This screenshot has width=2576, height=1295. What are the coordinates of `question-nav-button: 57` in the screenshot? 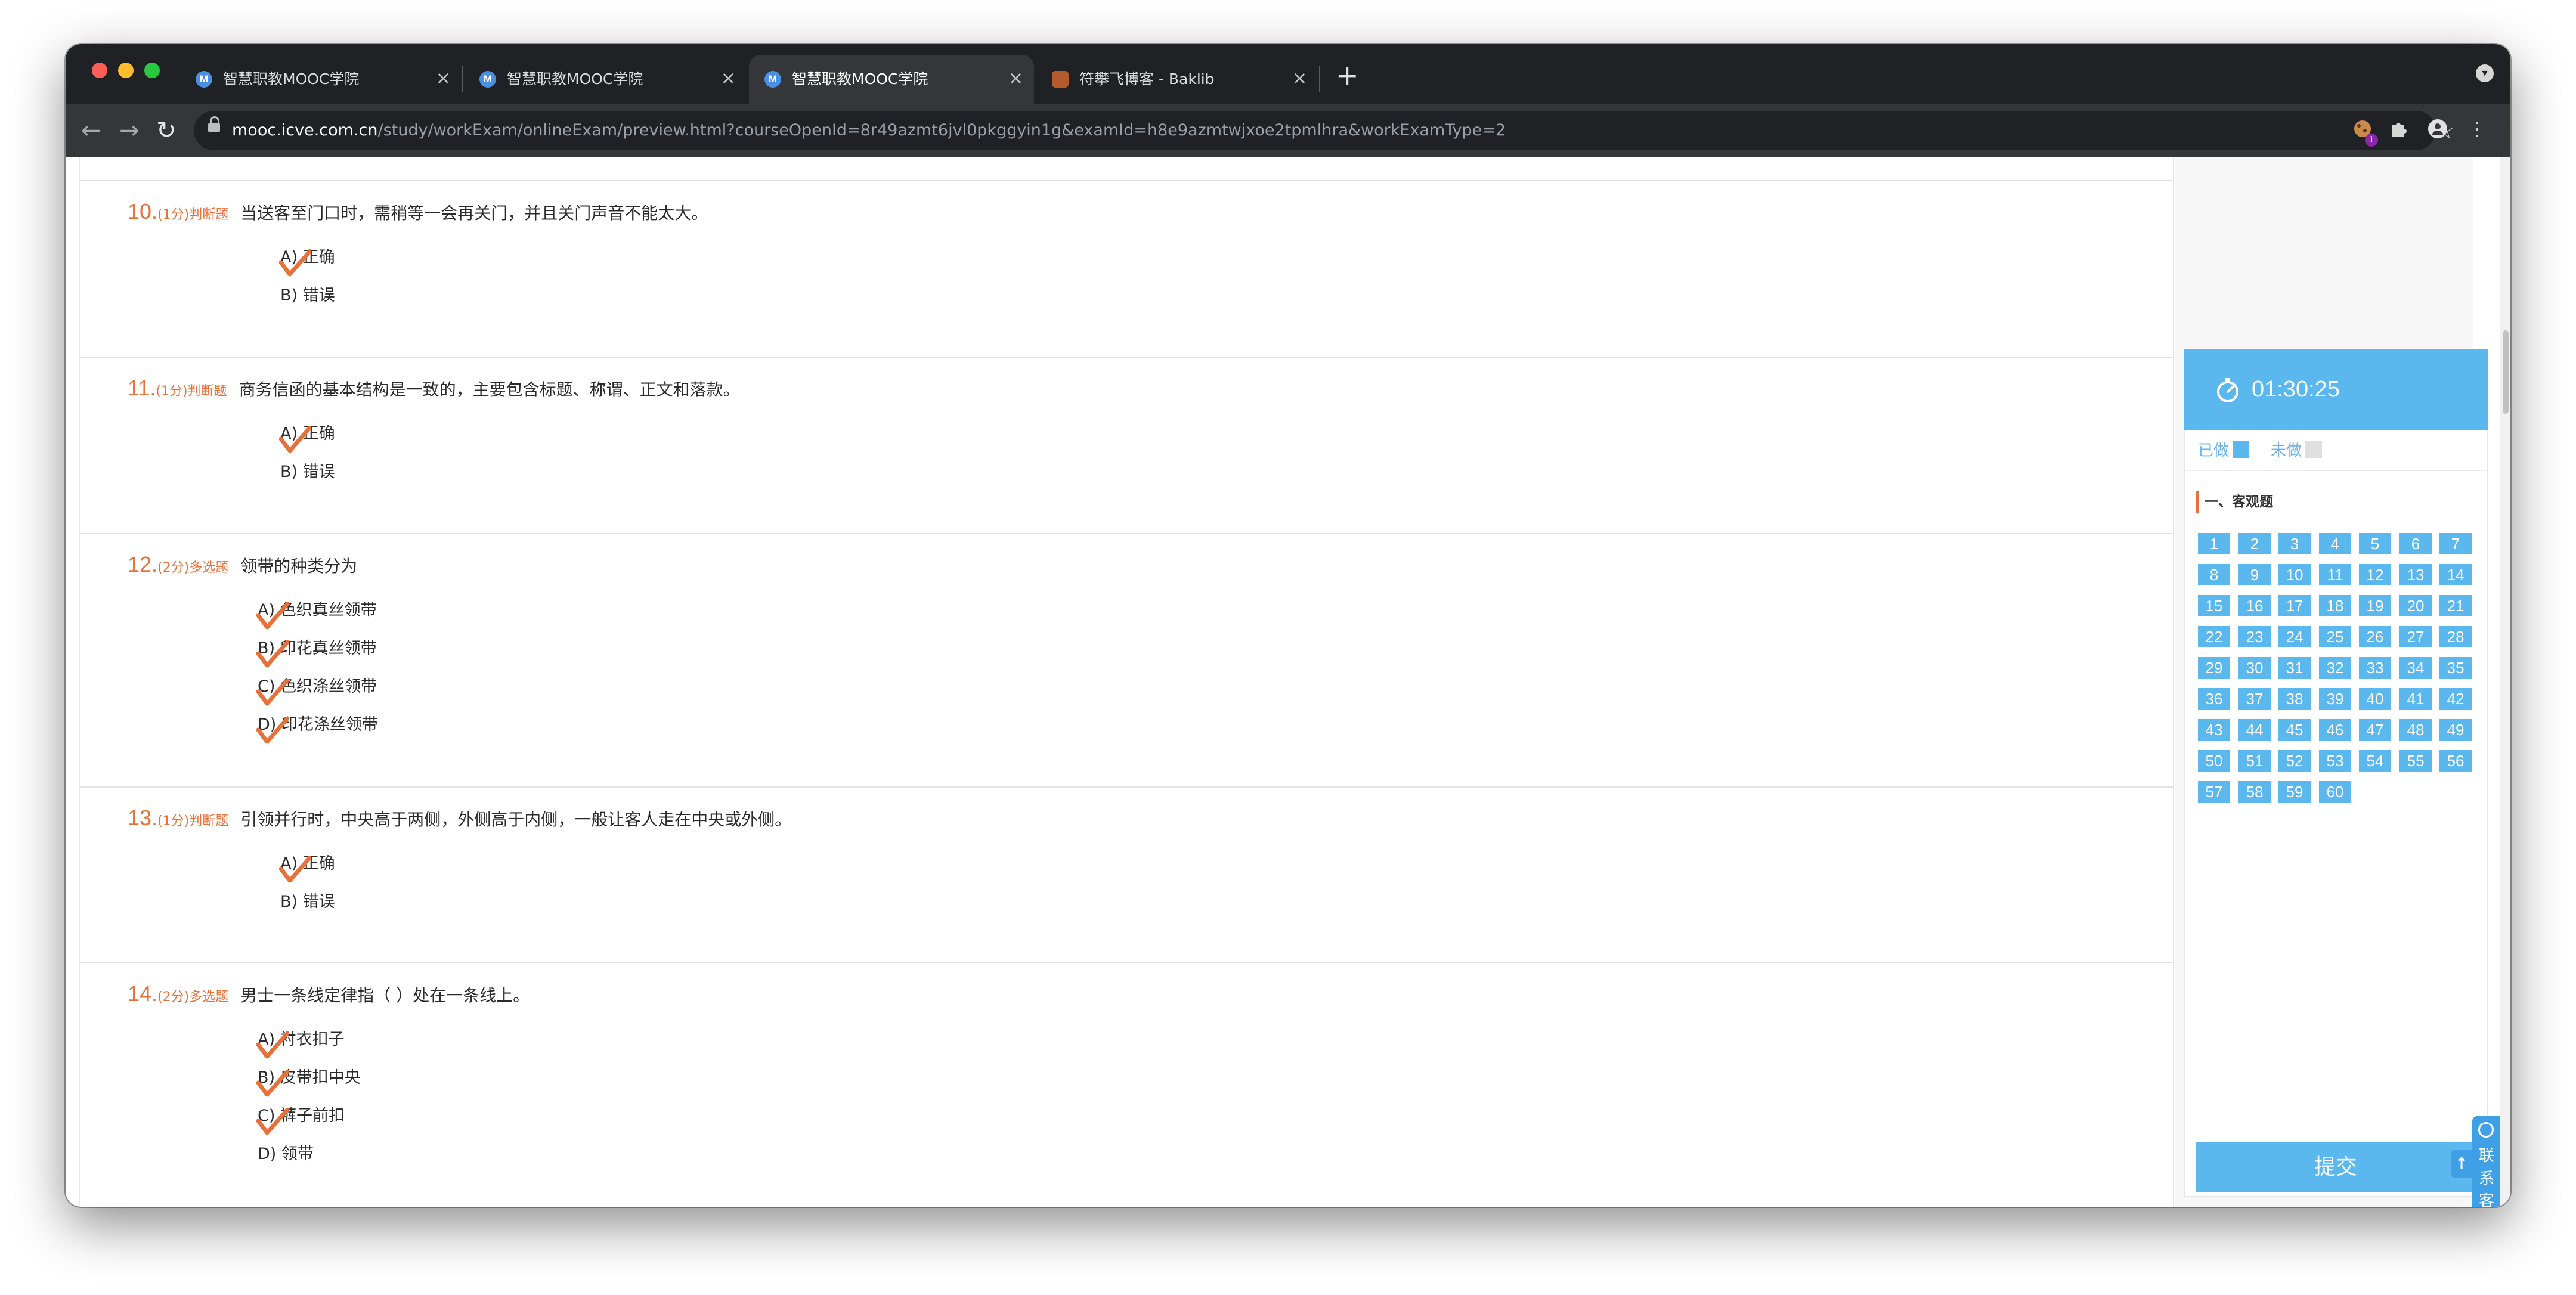 It's located at (2214, 792).